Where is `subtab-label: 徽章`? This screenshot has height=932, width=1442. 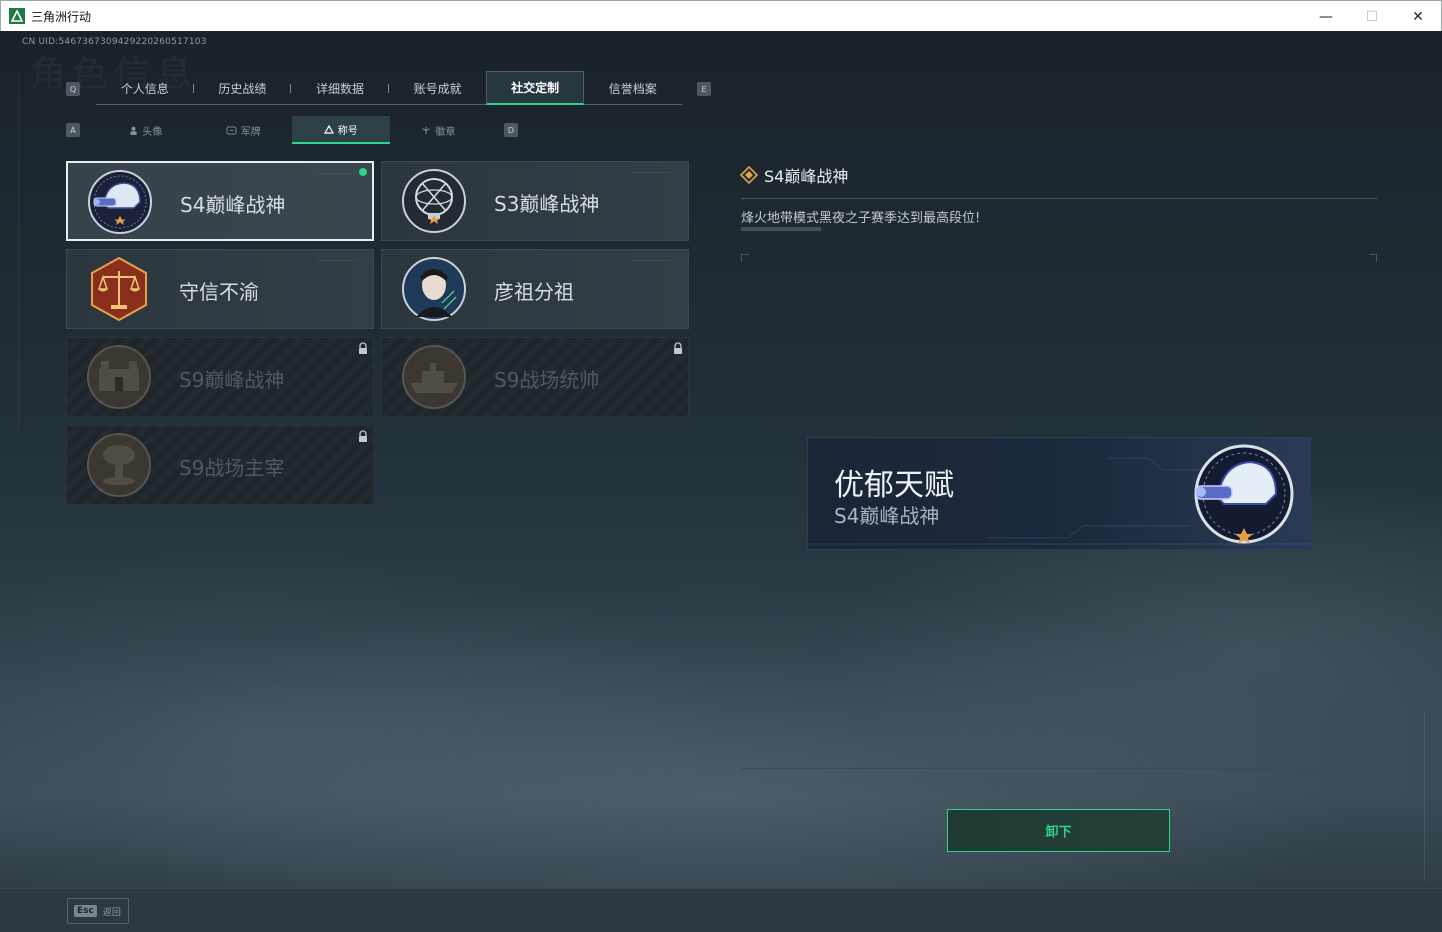 subtab-label: 徽章 is located at coordinates (445, 132).